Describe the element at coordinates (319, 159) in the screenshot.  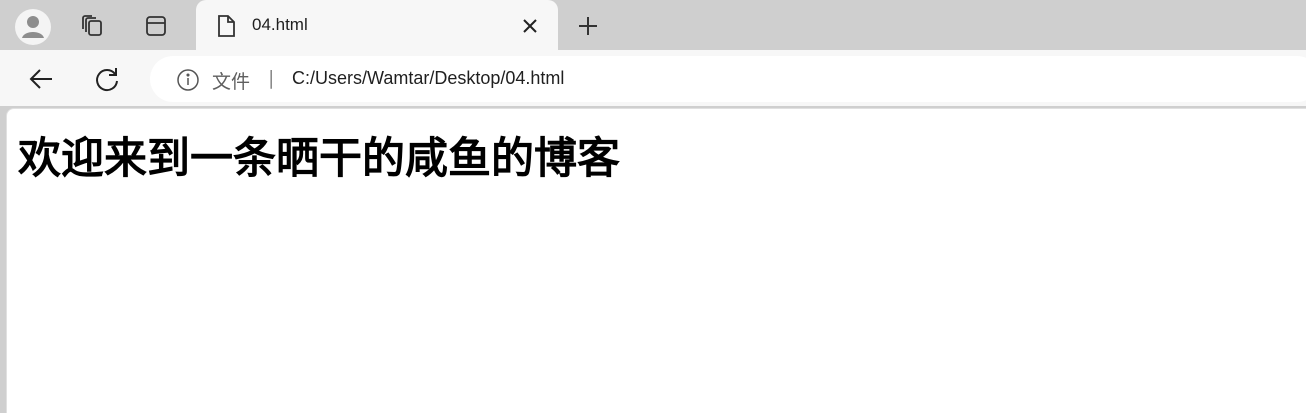
I see `page-heading: 欢迎来到一条晒干的咸鱼的博客` at that location.